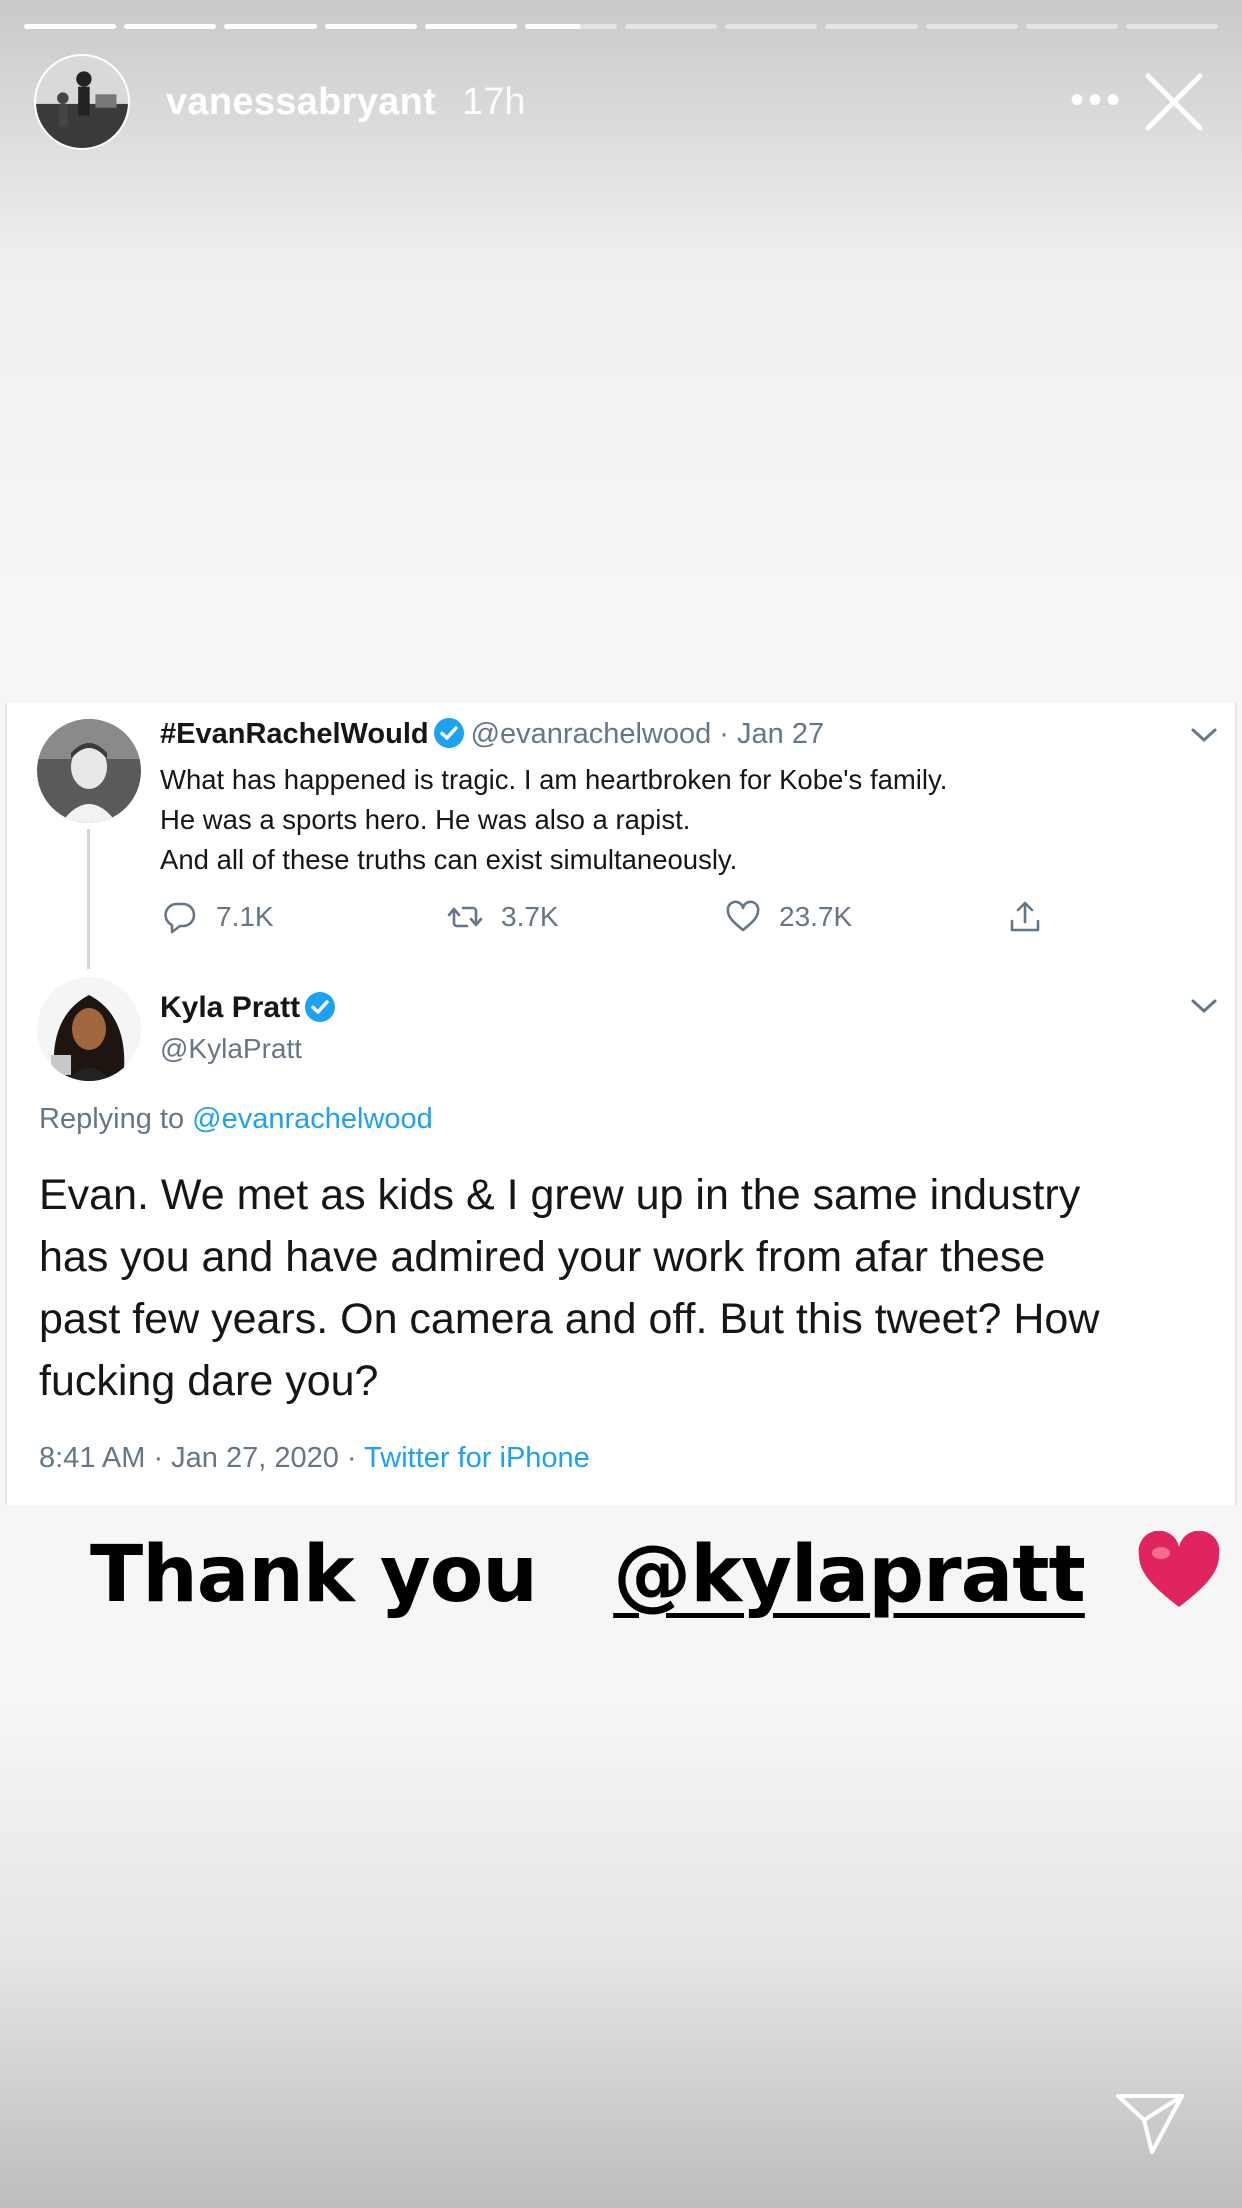 The height and width of the screenshot is (2208, 1242). Describe the element at coordinates (301, 102) in the screenshot. I see `username: vanessabryant` at that location.